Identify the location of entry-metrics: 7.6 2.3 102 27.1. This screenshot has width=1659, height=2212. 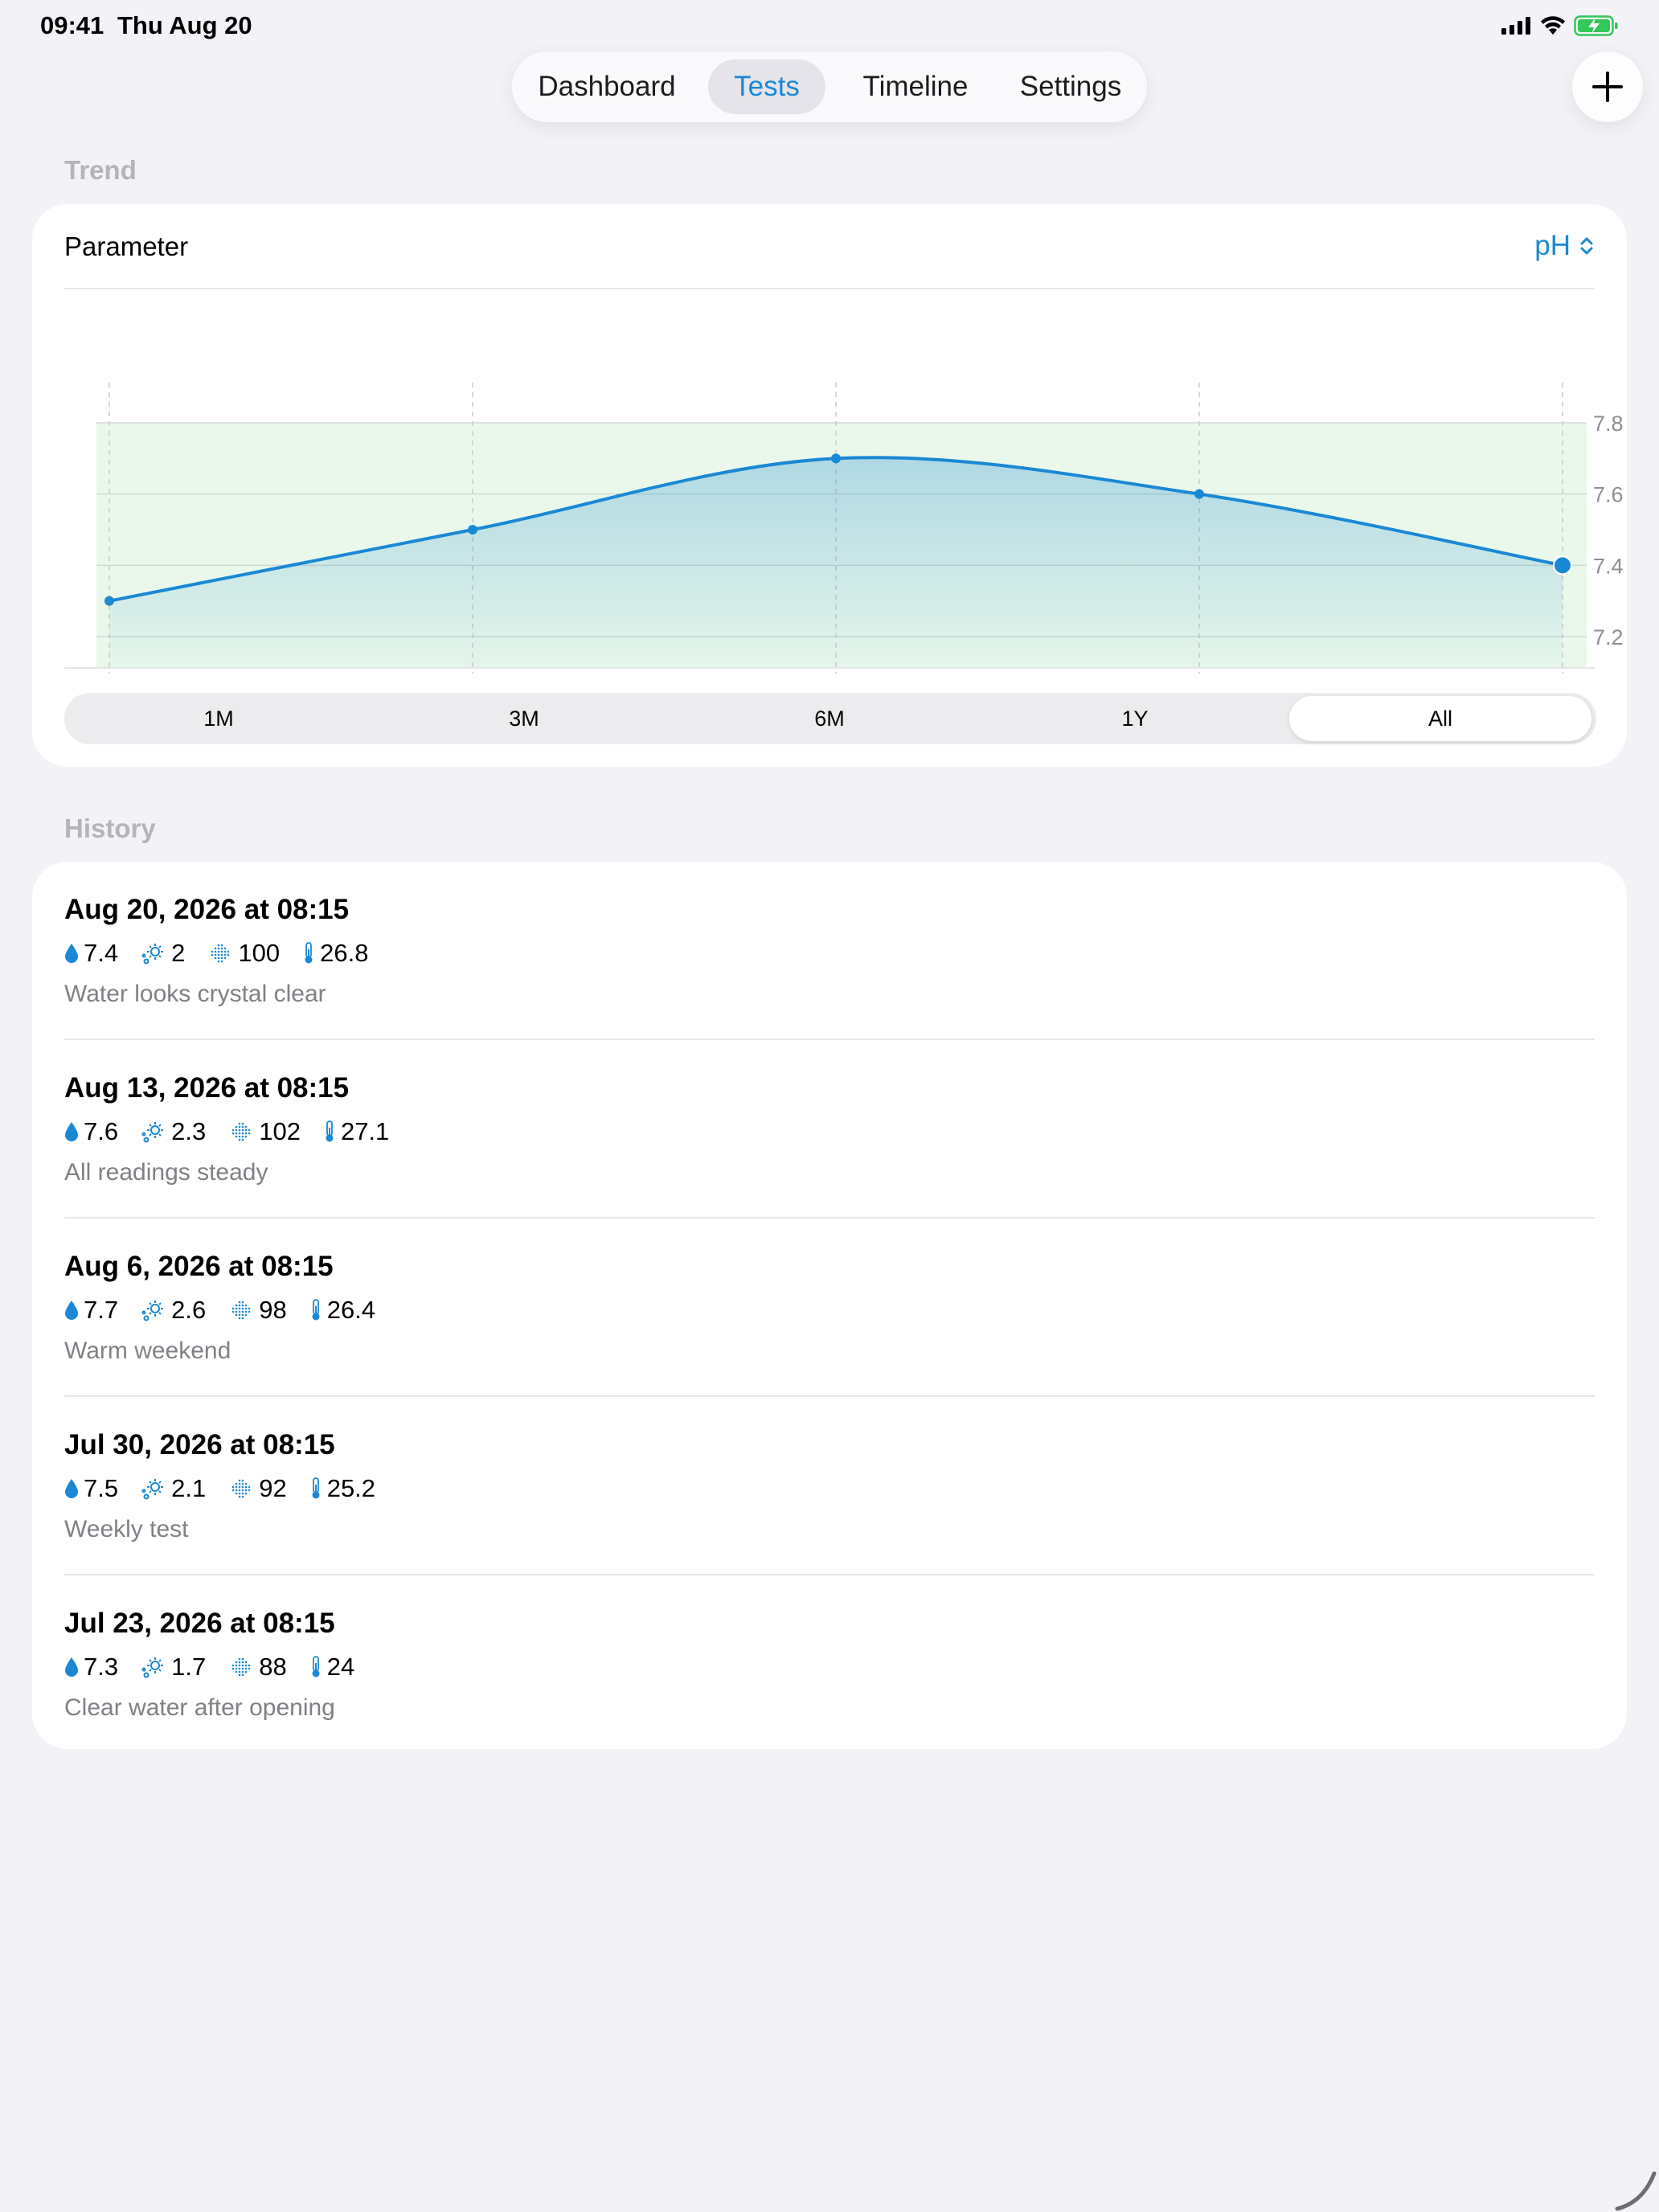
(238, 1131).